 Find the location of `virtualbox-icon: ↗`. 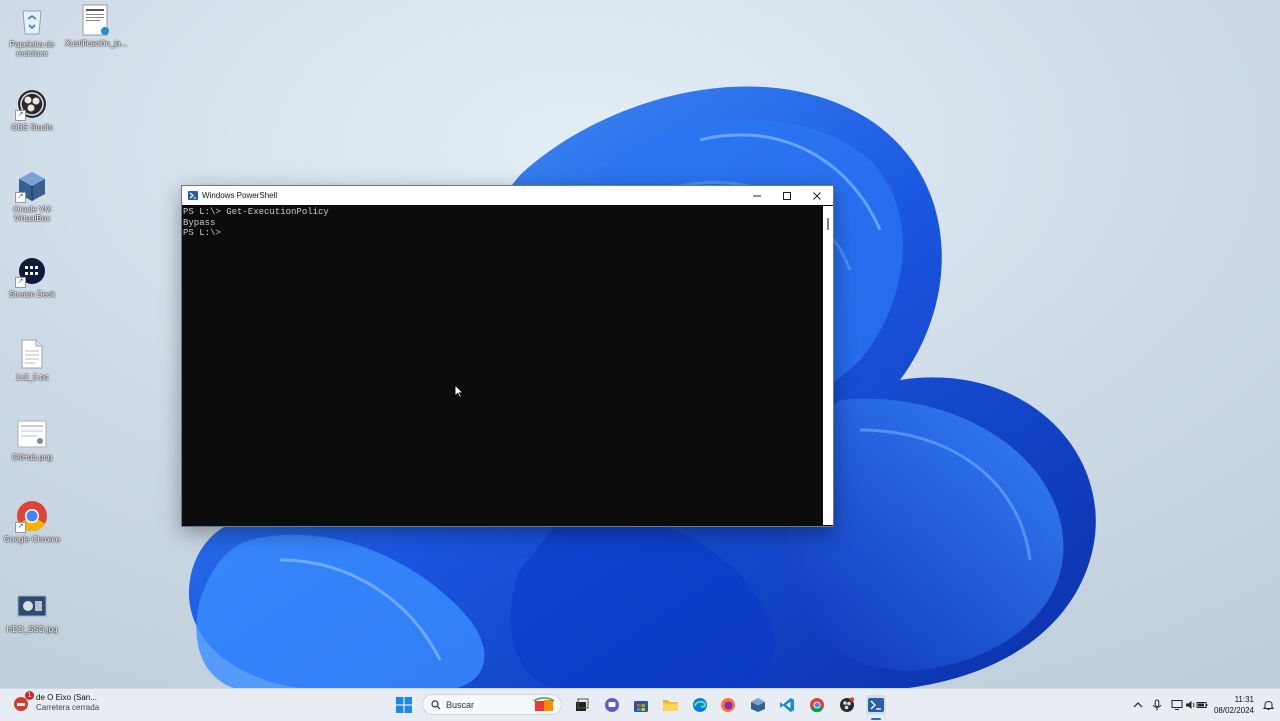

virtualbox-icon: ↗ is located at coordinates (31, 186).